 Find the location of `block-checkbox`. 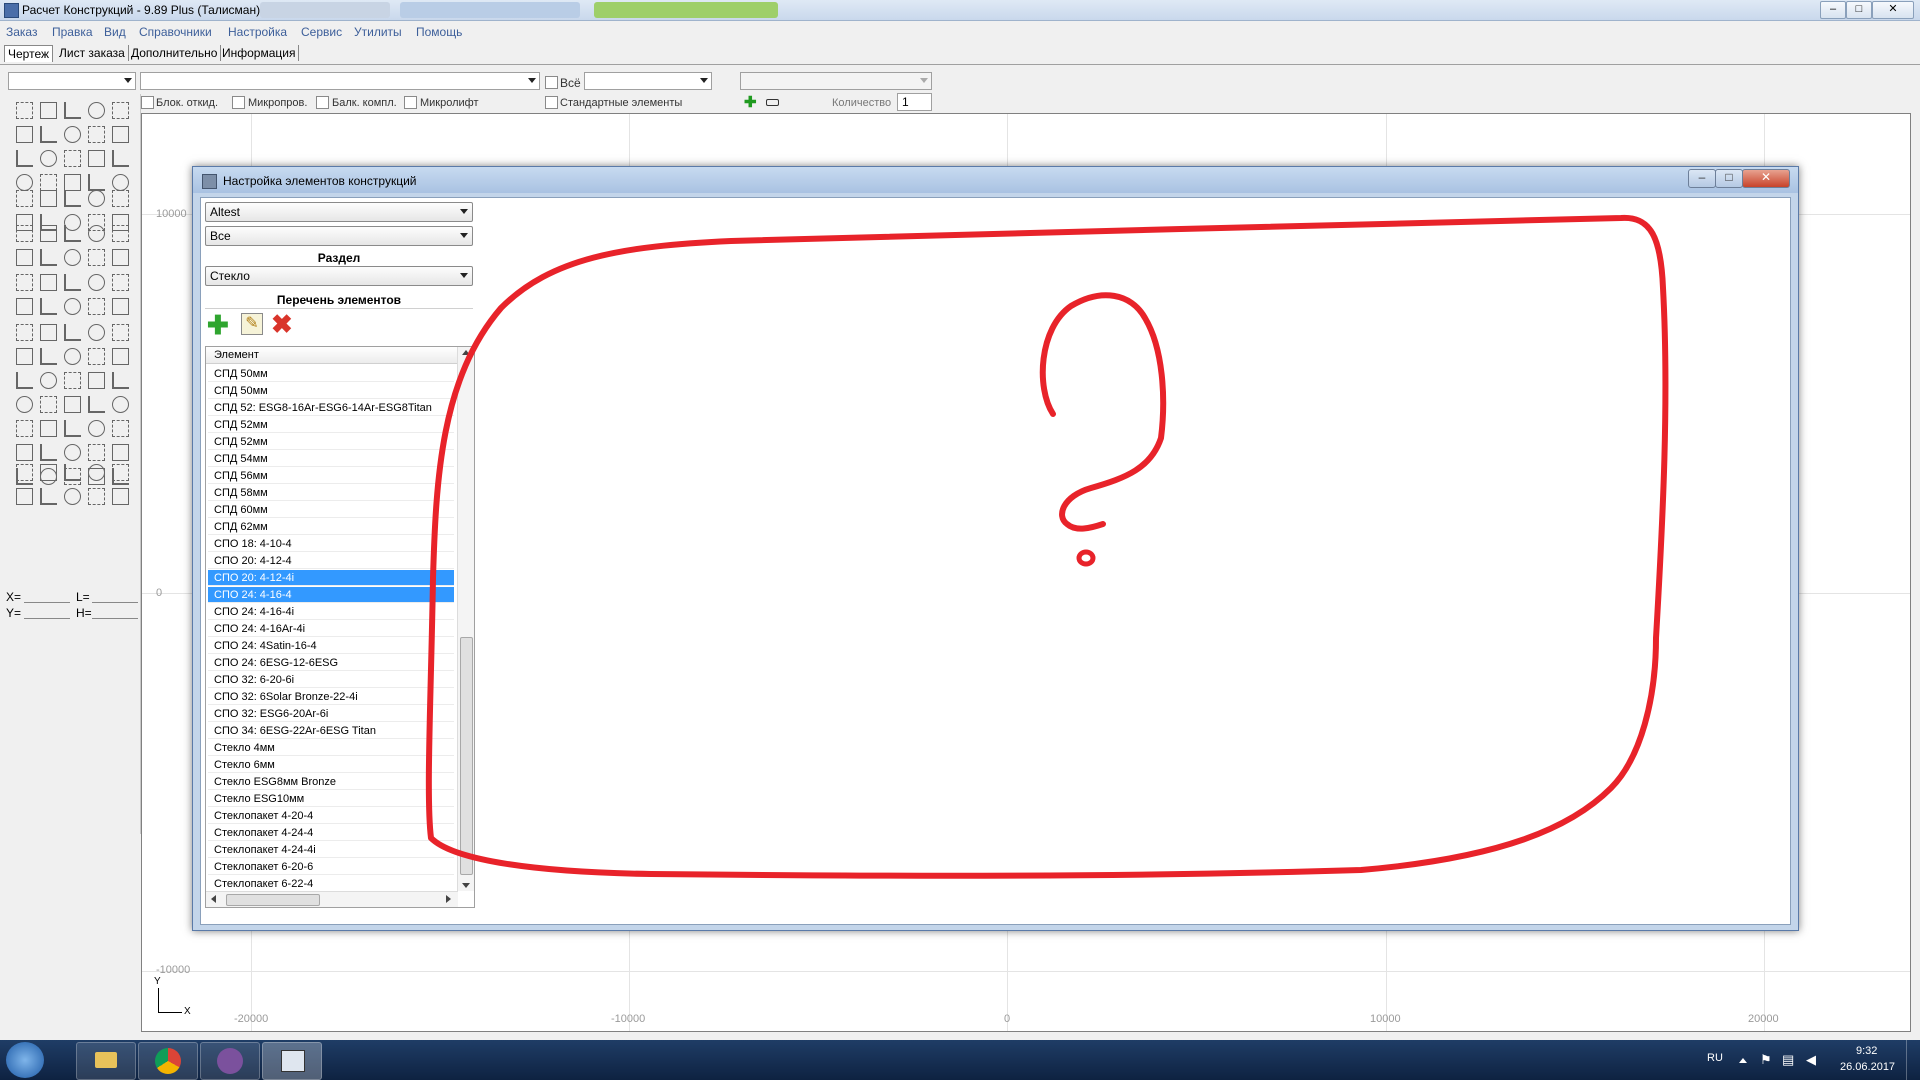

block-checkbox is located at coordinates (147, 102).